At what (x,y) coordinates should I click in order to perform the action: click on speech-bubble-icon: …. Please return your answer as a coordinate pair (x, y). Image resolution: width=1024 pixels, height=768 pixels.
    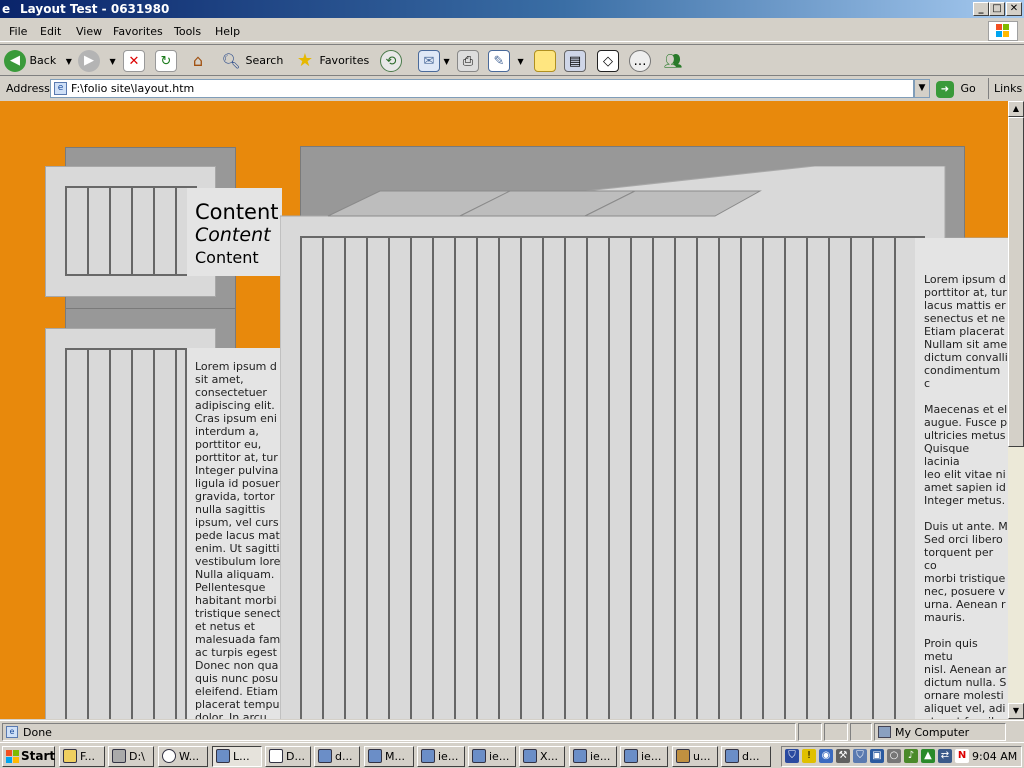
    Looking at the image, I should click on (640, 61).